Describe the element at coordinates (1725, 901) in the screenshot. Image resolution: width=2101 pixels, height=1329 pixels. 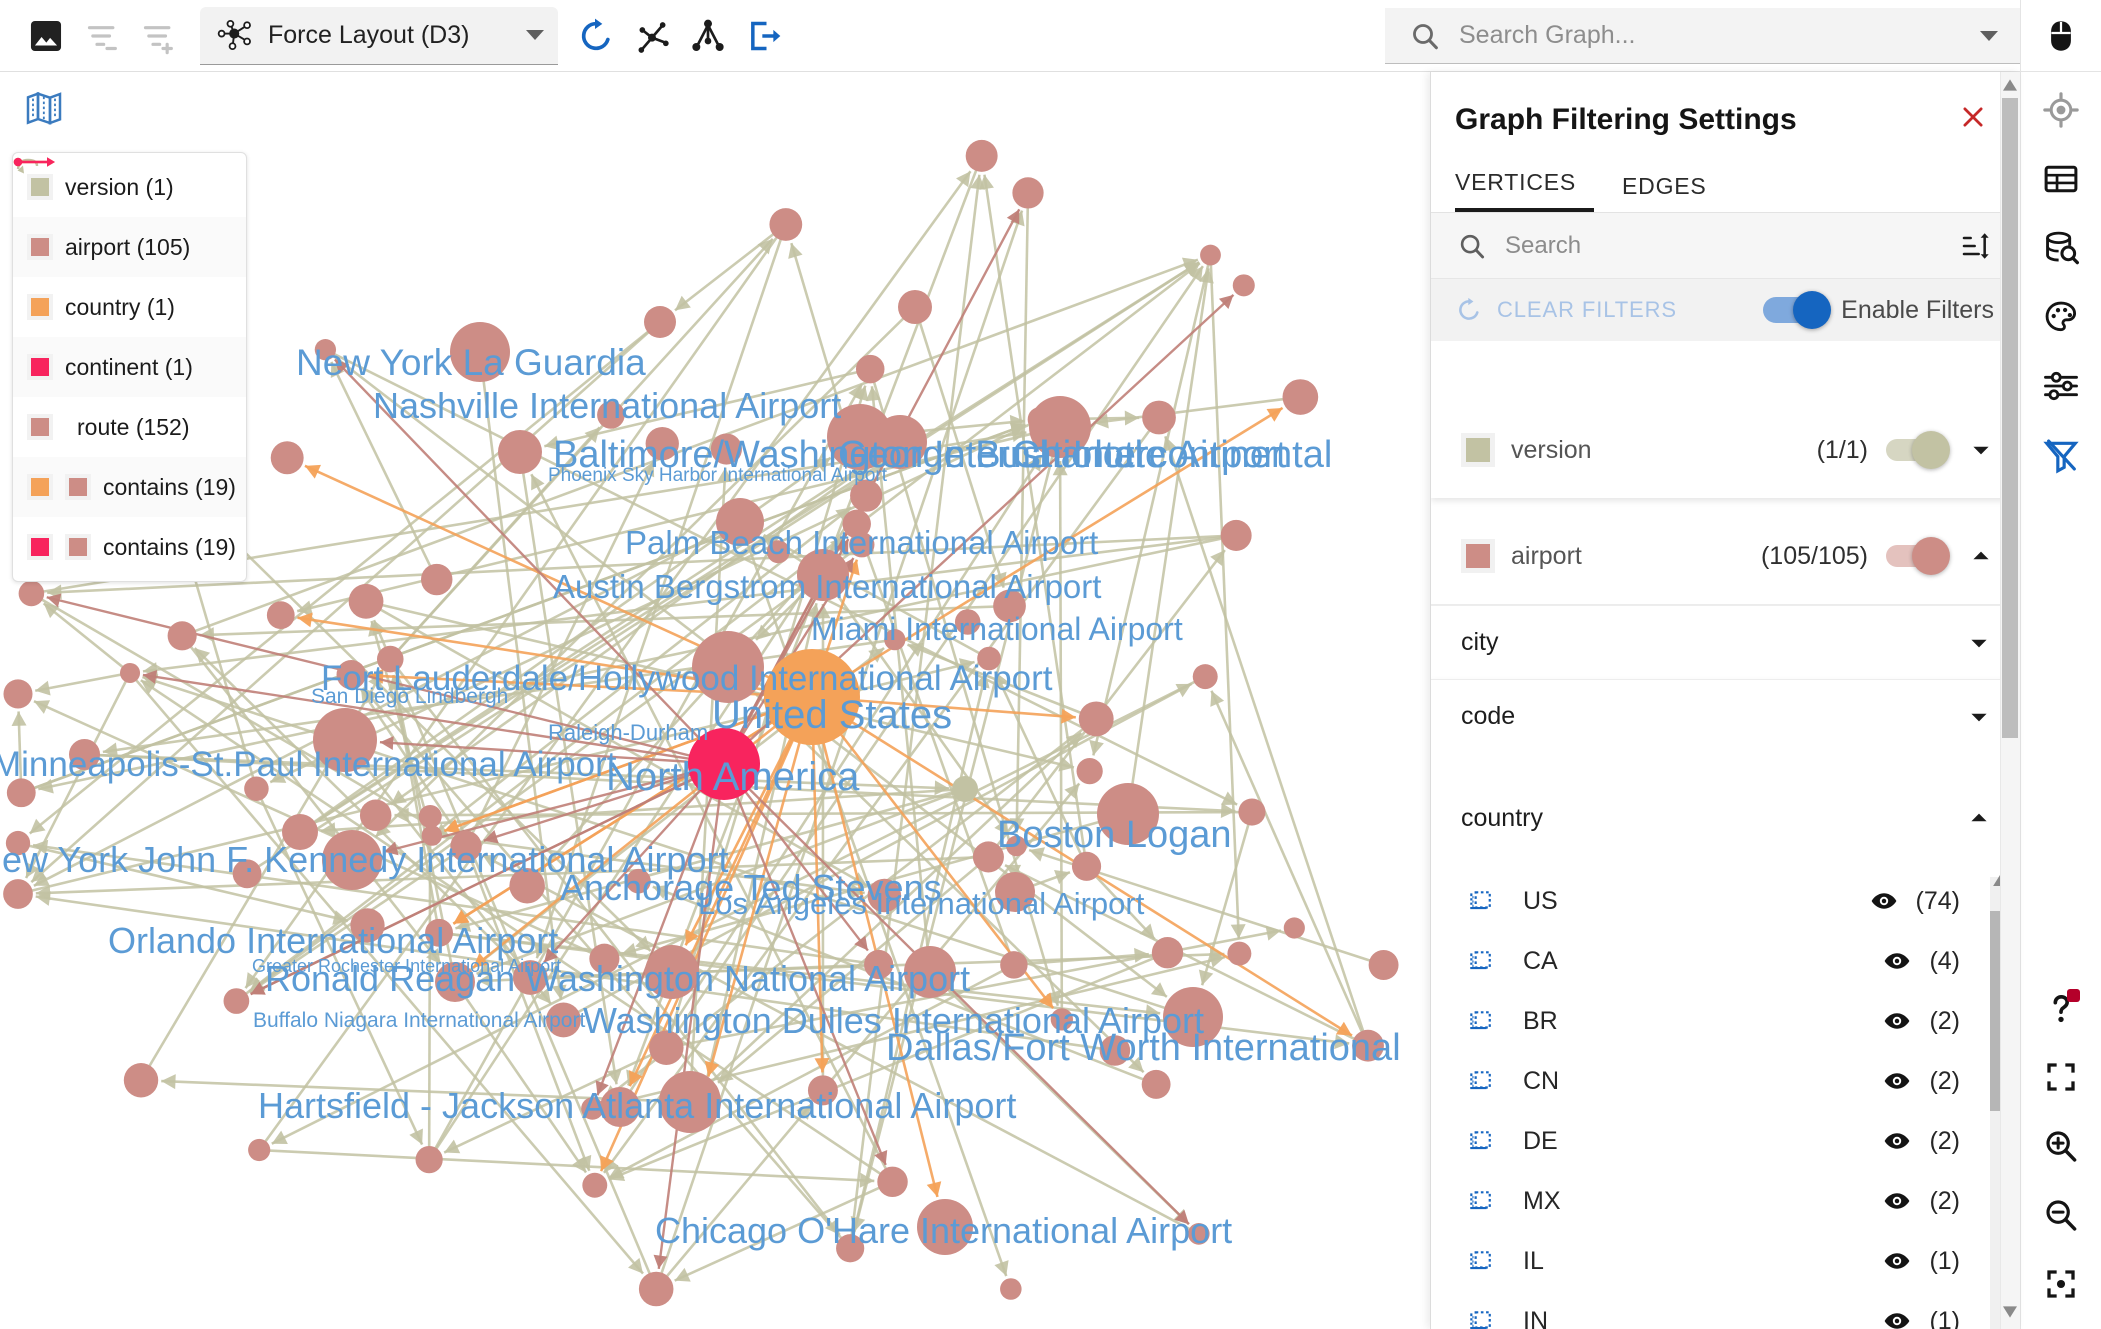
I see `country-value-row: US (74)` at that location.